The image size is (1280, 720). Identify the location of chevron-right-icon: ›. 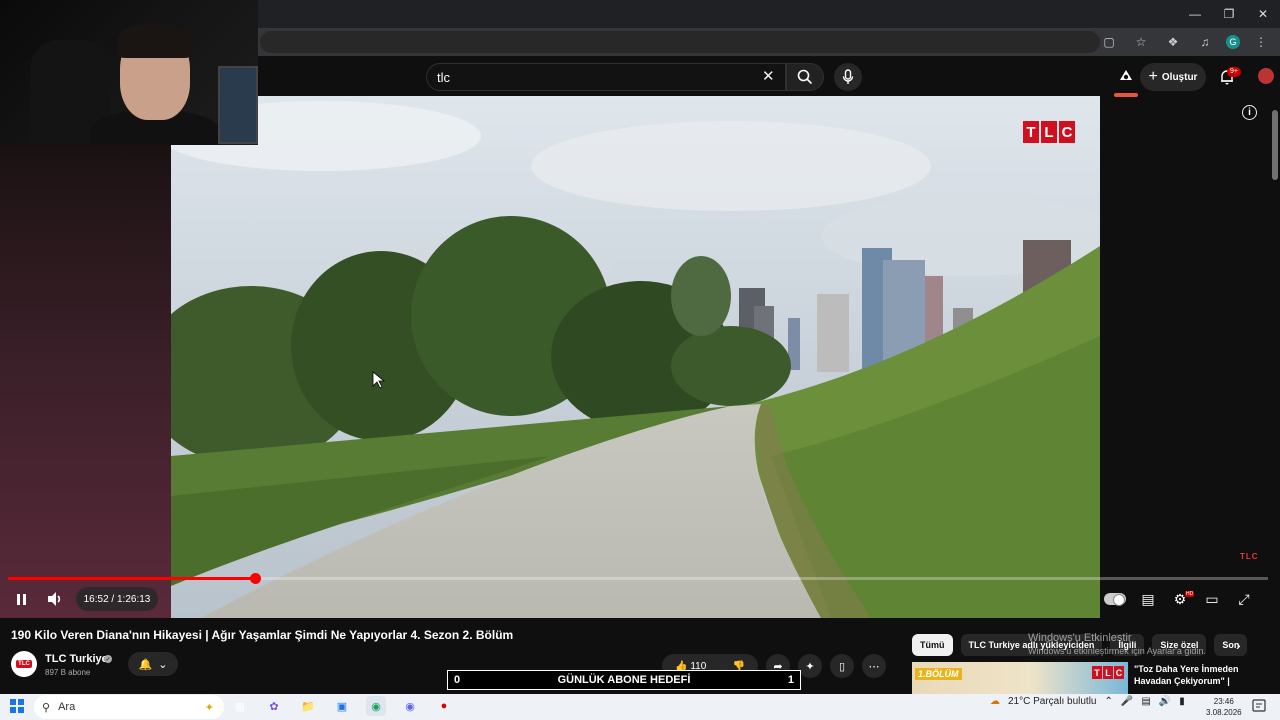
(1238, 645).